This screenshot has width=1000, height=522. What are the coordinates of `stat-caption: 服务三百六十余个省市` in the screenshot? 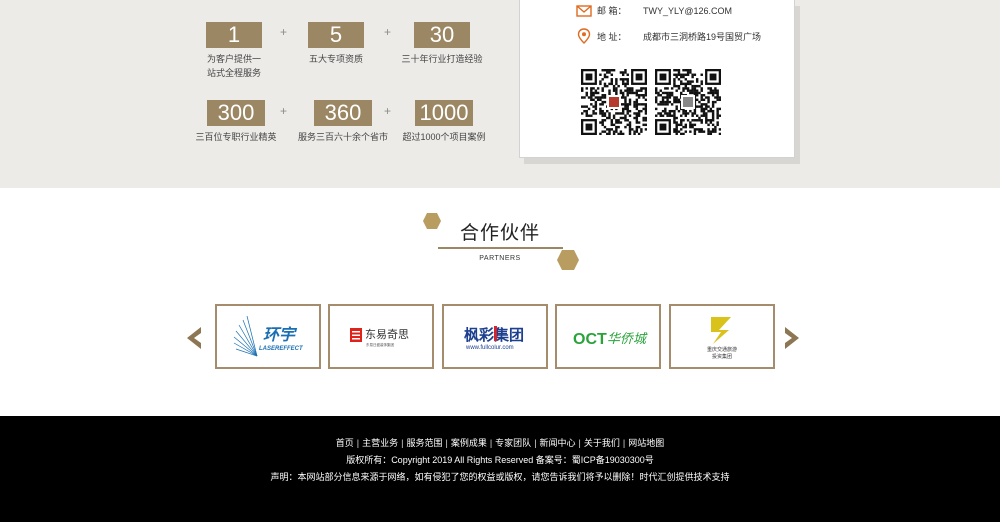 It's located at (342, 137).